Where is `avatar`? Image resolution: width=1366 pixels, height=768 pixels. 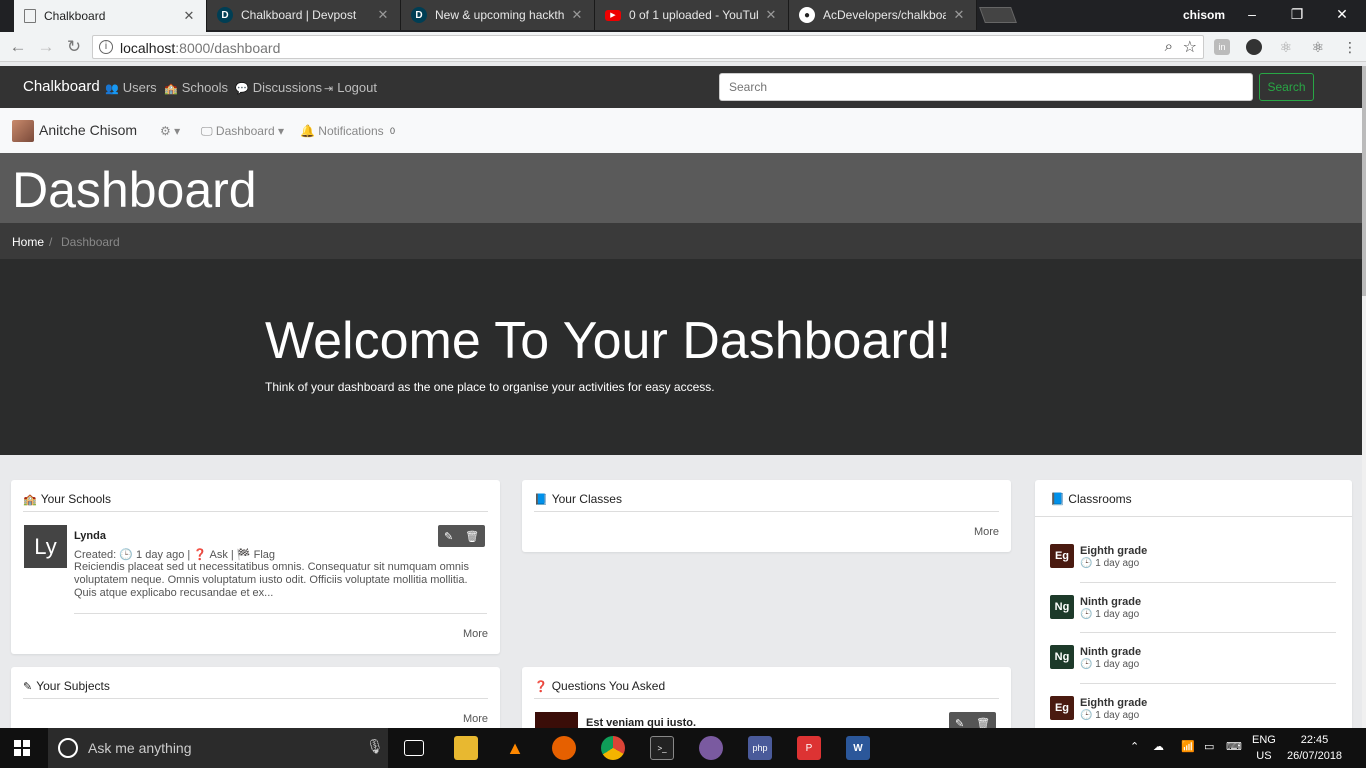 avatar is located at coordinates (23, 131).